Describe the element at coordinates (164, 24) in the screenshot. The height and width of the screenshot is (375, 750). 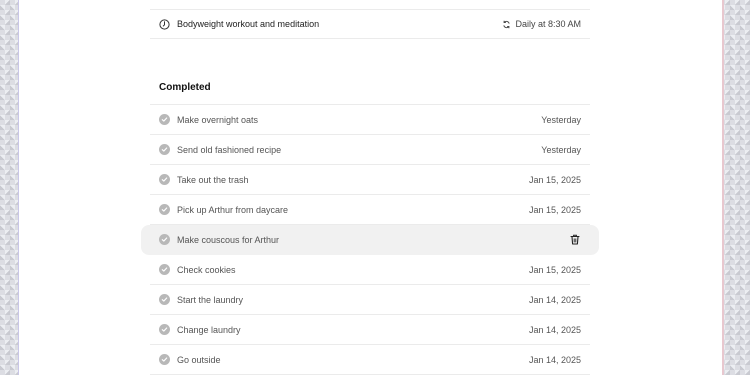
I see `clock-icon` at that location.